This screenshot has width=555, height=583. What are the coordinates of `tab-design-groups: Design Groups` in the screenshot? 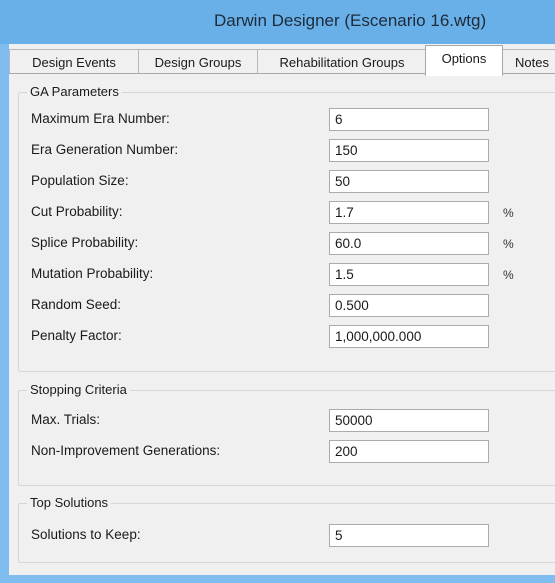 It's located at (198, 62).